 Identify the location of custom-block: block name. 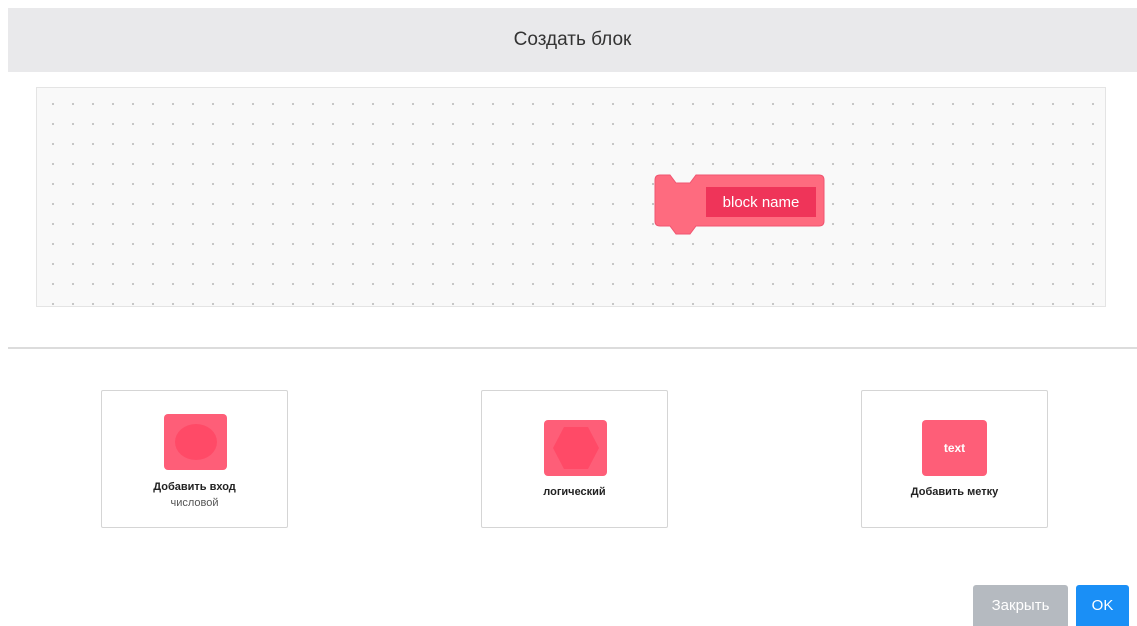
(739, 207).